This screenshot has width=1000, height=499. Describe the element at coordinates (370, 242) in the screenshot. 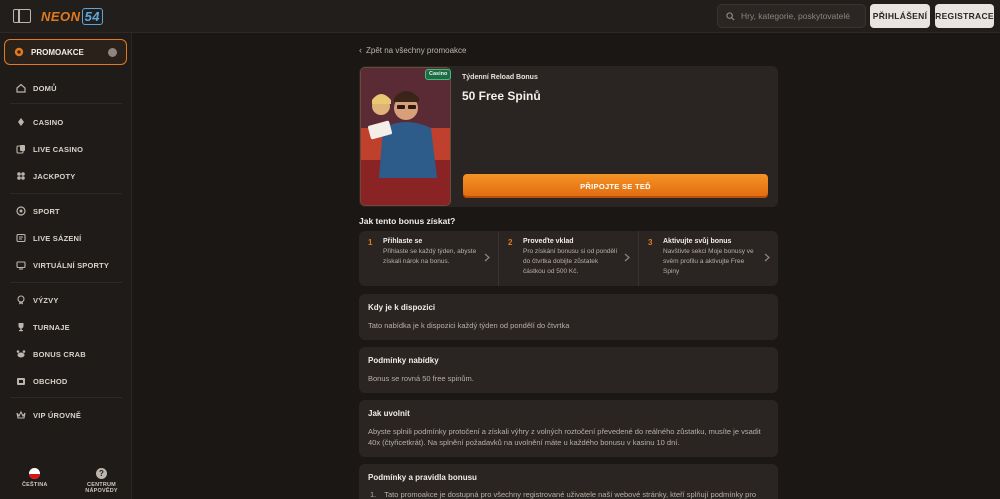

I see `step-number: 1` at that location.